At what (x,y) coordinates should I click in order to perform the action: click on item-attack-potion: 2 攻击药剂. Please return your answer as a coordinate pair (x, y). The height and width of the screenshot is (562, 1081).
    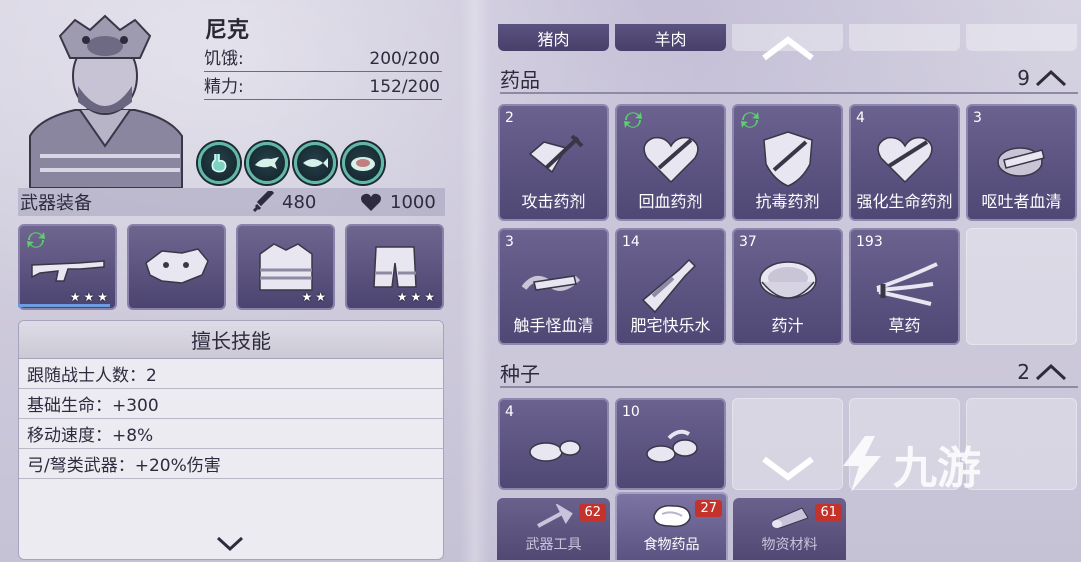
    Looking at the image, I should click on (553, 162).